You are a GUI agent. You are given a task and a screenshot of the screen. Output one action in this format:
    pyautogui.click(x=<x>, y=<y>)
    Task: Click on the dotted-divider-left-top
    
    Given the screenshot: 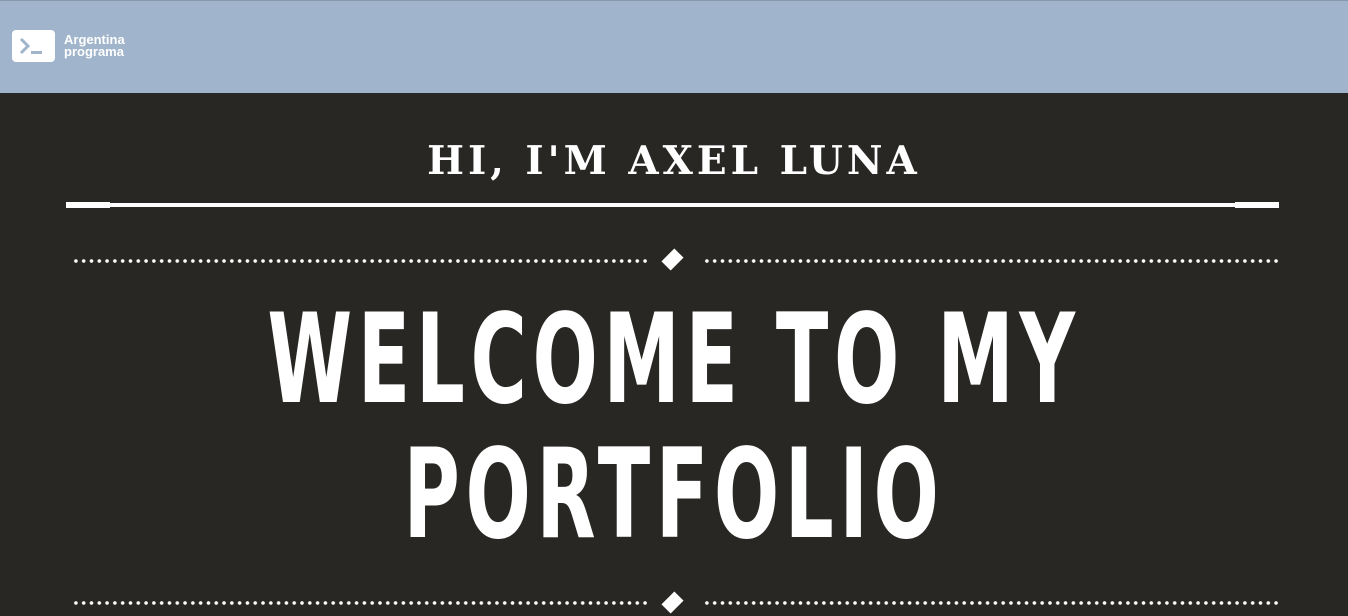 What is the action you would take?
    pyautogui.click(x=359, y=261)
    